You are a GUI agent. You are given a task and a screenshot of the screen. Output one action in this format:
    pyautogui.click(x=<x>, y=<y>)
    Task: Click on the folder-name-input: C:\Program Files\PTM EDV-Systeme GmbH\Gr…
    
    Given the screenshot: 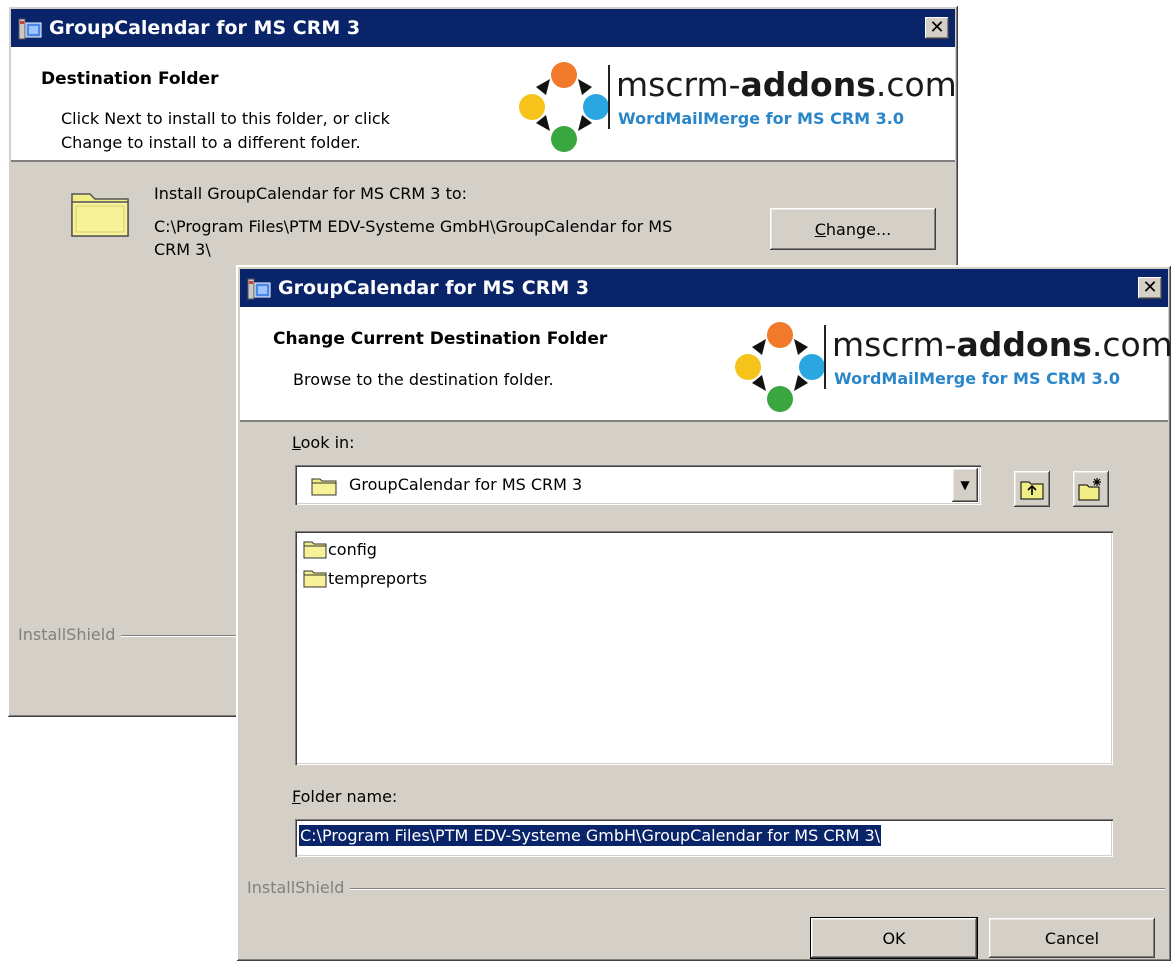 What is the action you would take?
    pyautogui.click(x=704, y=838)
    